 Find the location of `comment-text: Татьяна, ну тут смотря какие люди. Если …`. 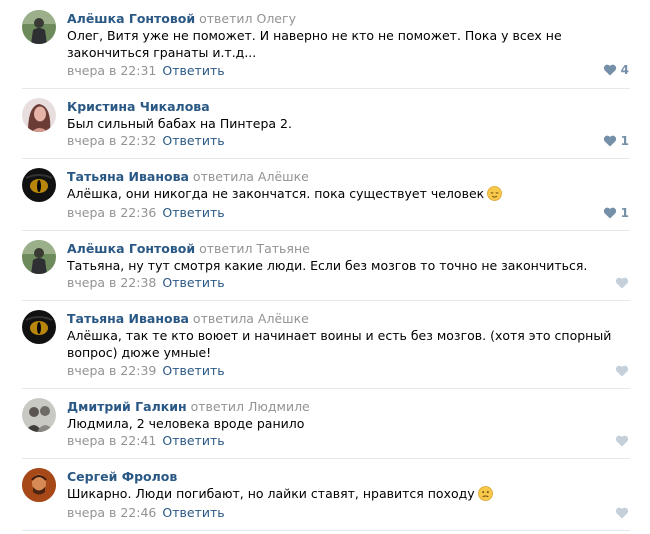

comment-text: Татьяна, ну тут смотря какие люди. Если … is located at coordinates (327, 265).